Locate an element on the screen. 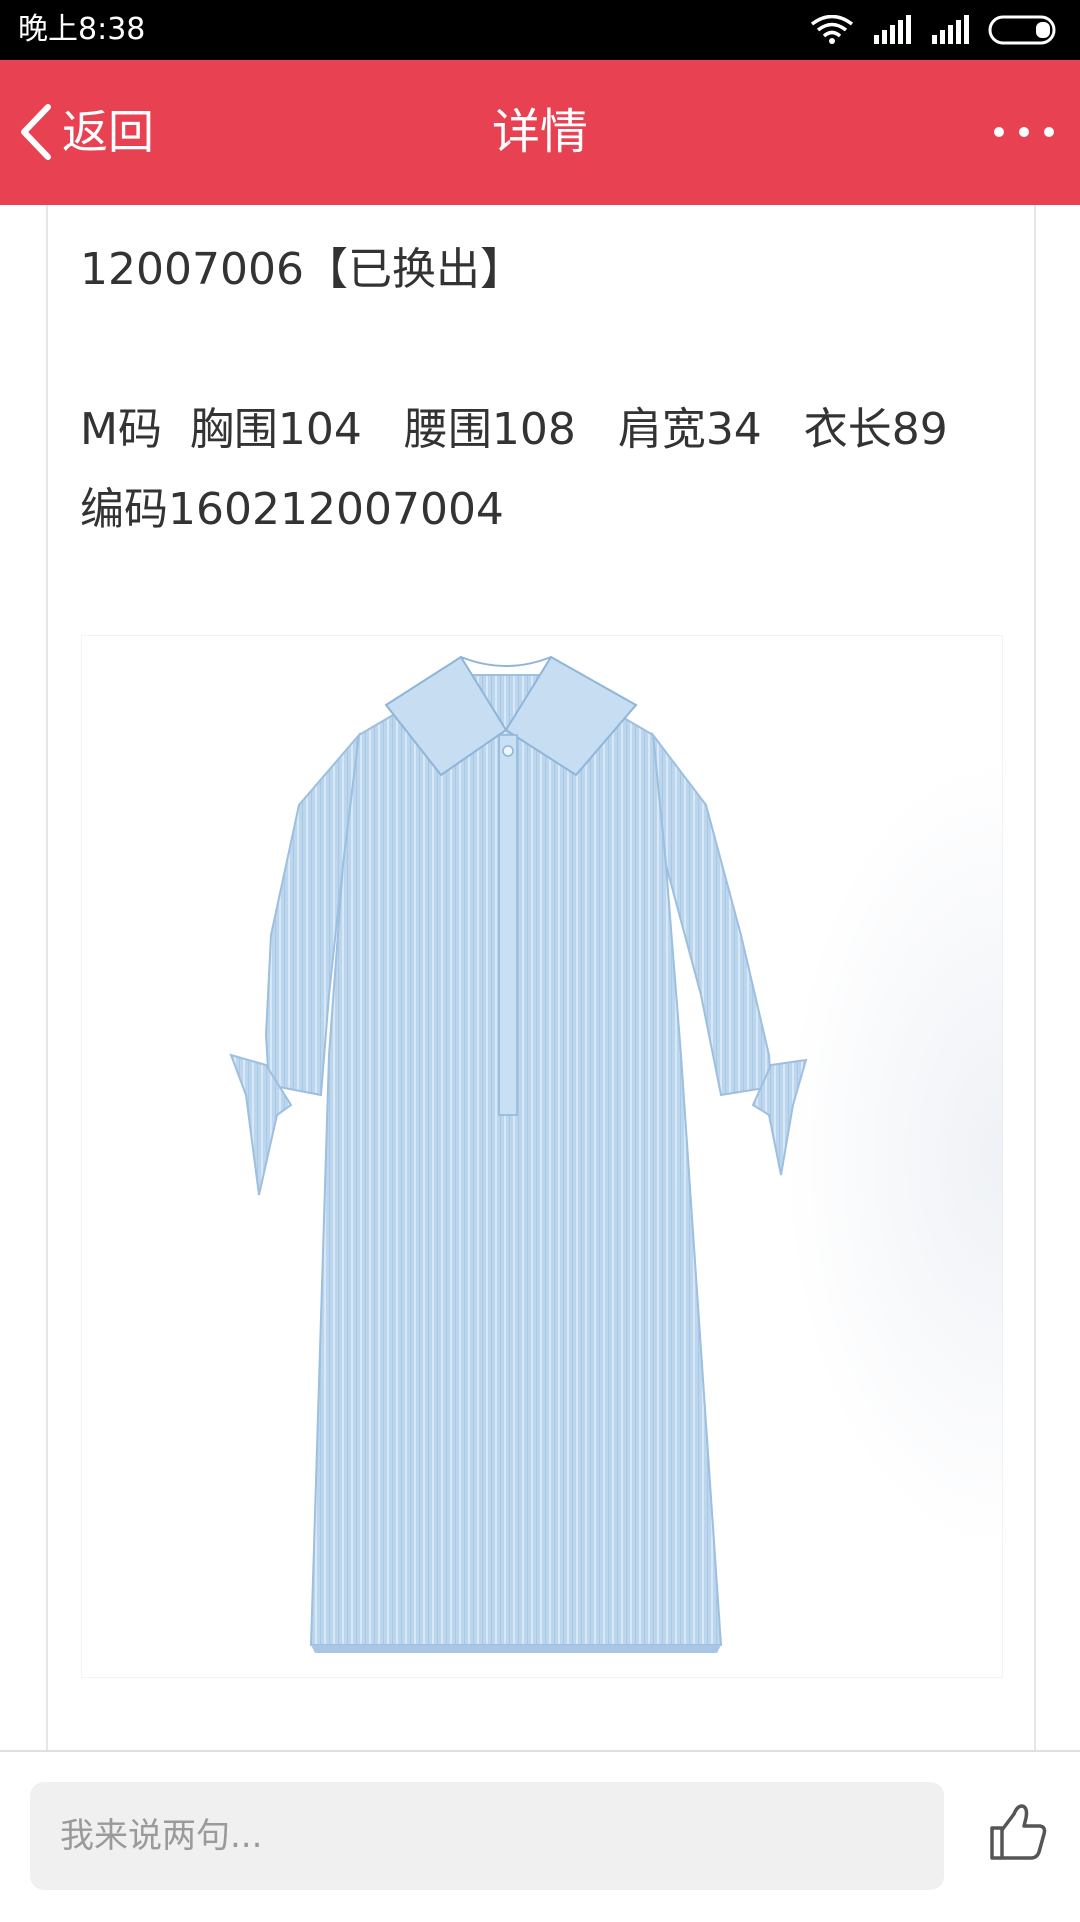 This screenshot has height=1922, width=1080. post-text-line-2: M码 胸围104 腰围108 肩宽34 衣长89 编码160212007004 is located at coordinates (535, 469).